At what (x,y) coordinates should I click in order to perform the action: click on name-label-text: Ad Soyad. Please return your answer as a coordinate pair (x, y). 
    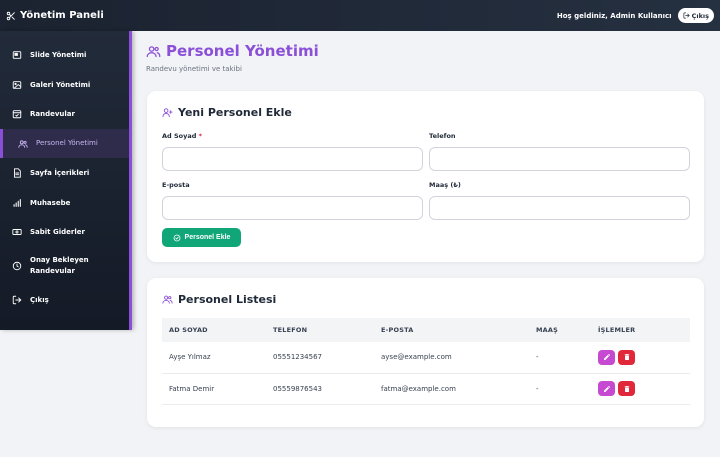
    Looking at the image, I should click on (179, 136).